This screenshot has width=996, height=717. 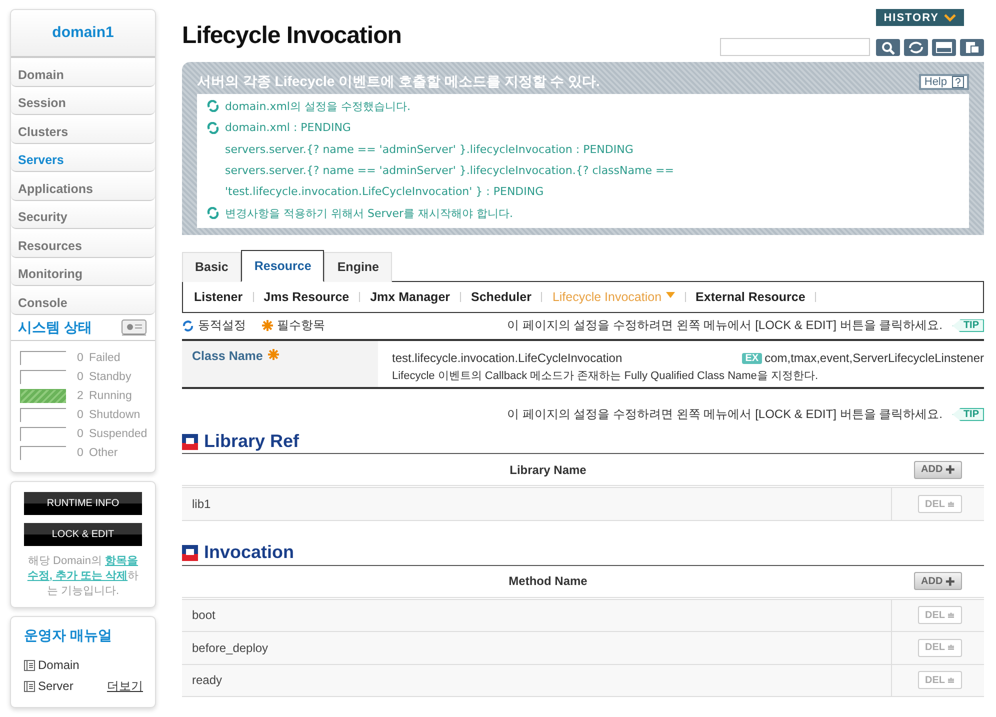 What do you see at coordinates (83, 158) in the screenshot?
I see `sidebar-item: Servers` at bounding box center [83, 158].